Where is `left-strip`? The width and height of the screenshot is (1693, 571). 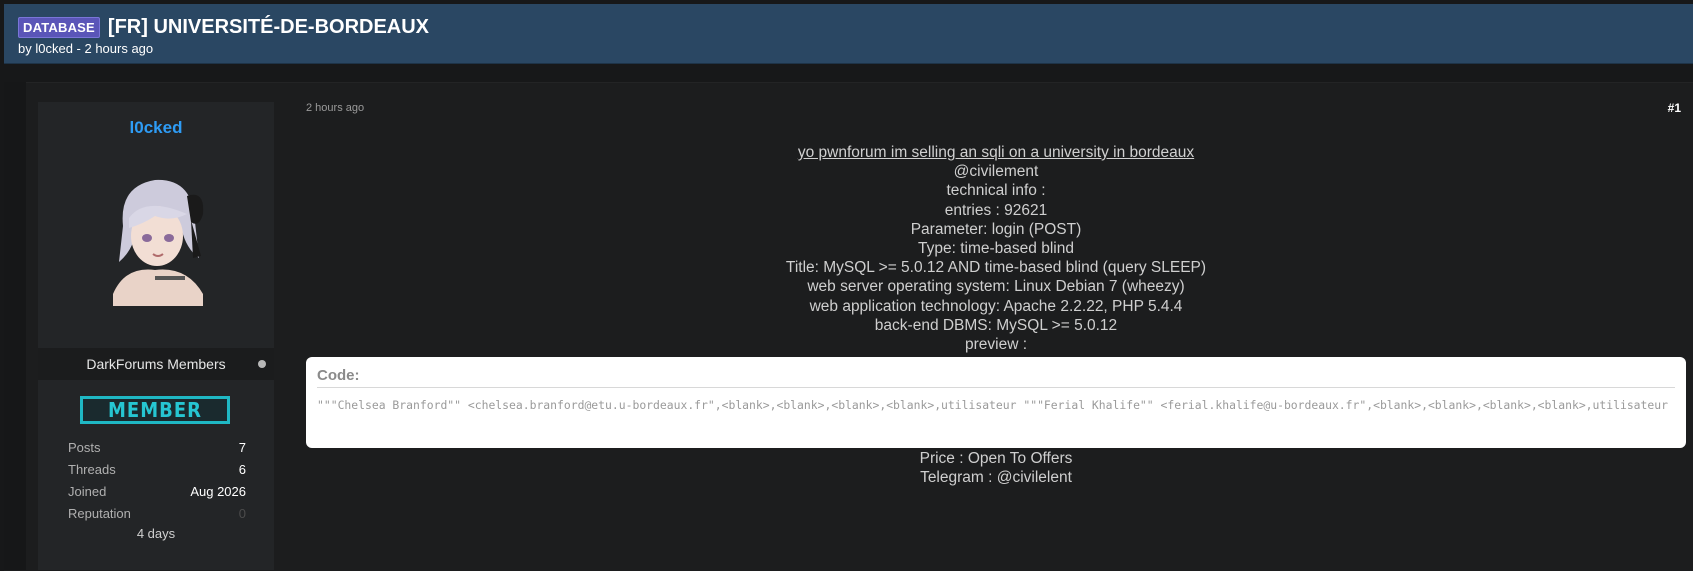 left-strip is located at coordinates (15, 326).